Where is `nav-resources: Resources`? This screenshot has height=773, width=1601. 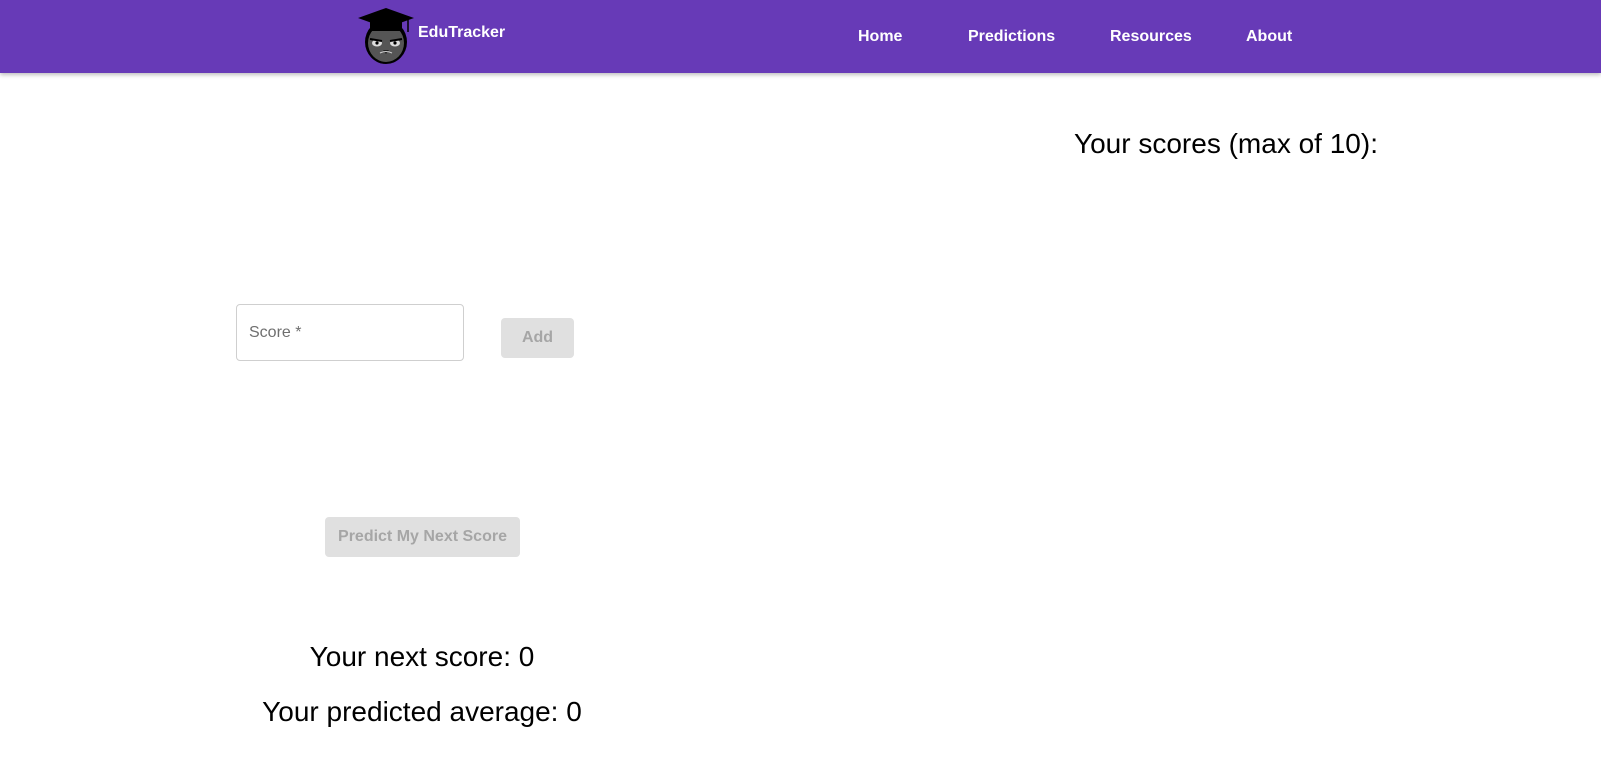
nav-resources: Resources is located at coordinates (1151, 37).